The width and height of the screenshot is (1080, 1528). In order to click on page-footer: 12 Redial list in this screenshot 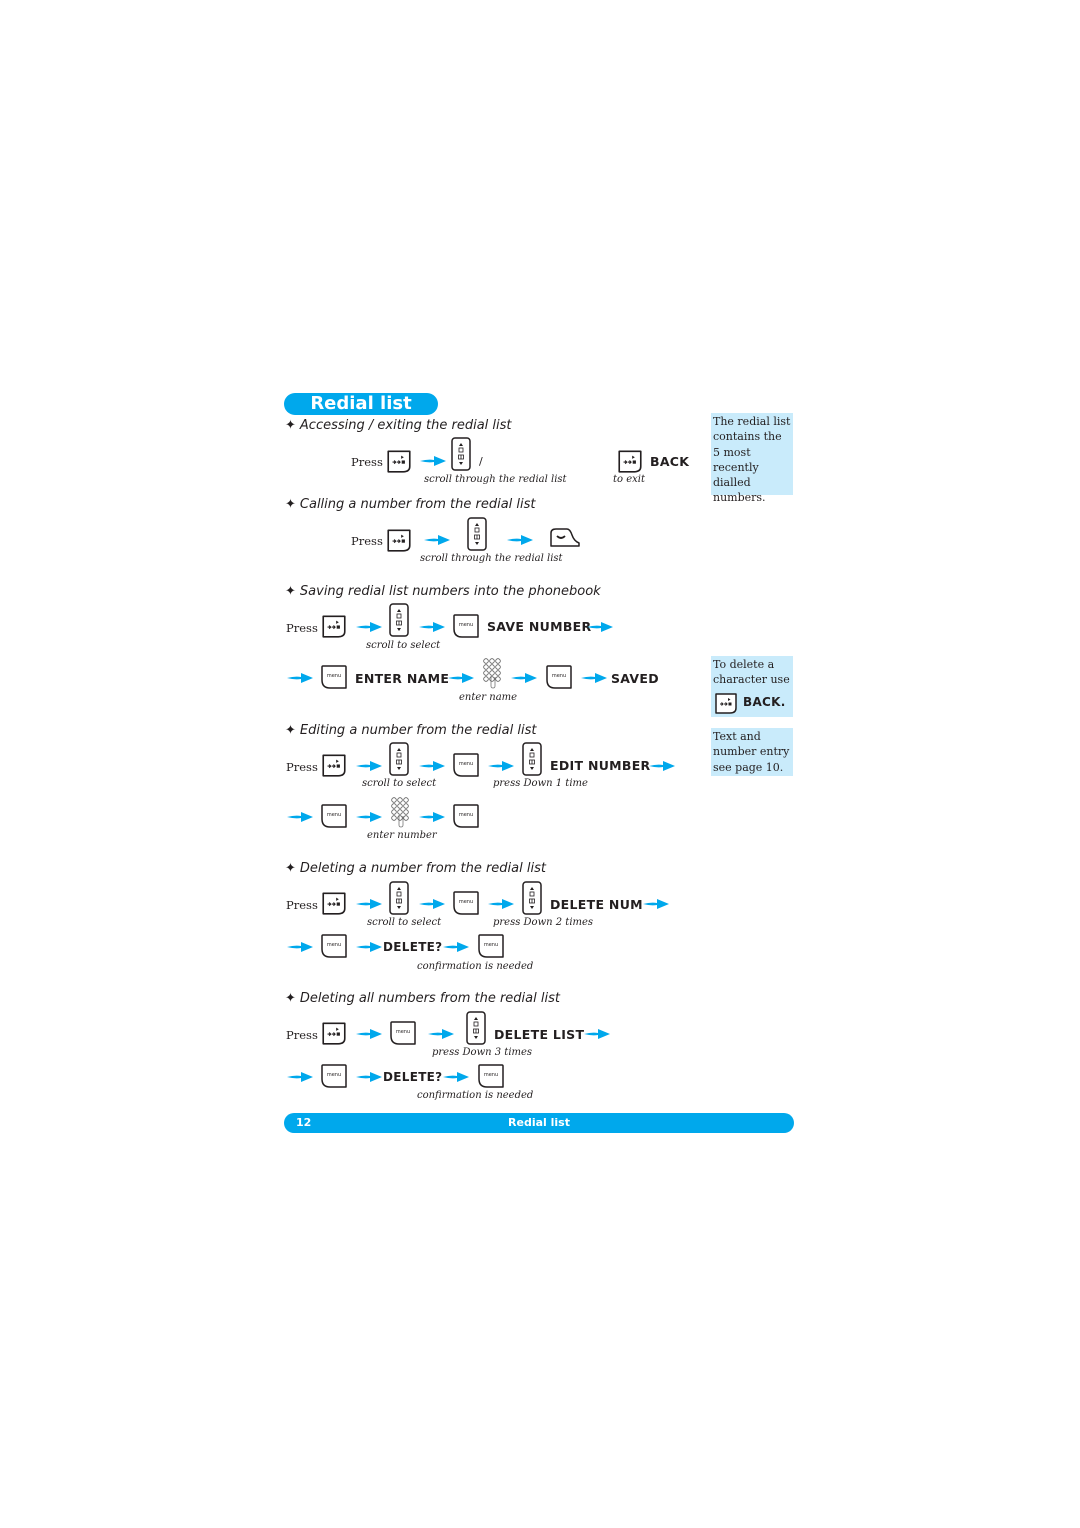, I will do `click(539, 1123)`.